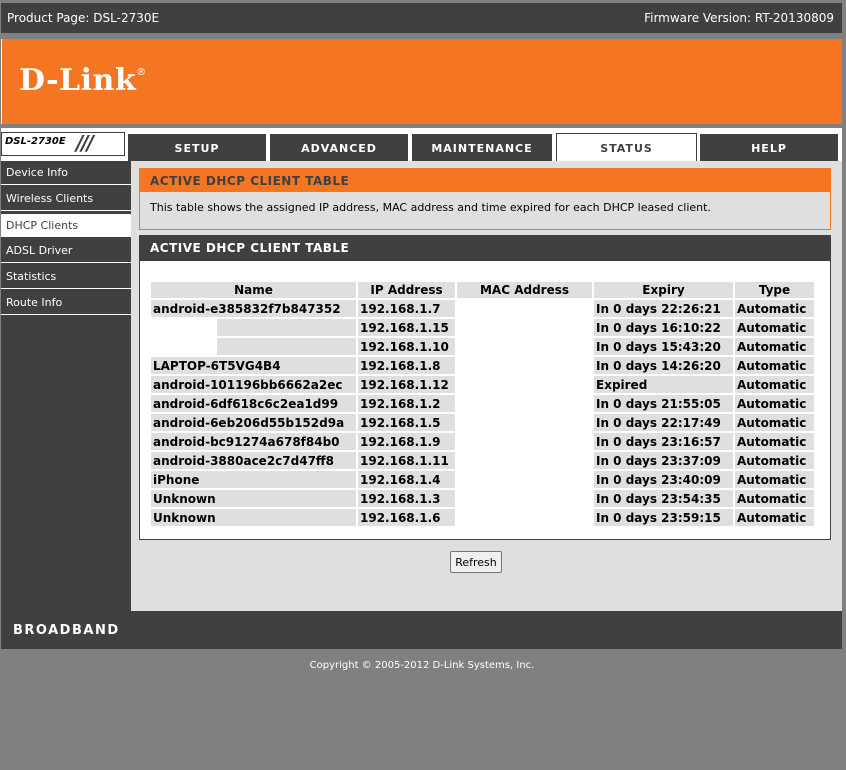  I want to click on cell-expiry: In 0 days 23:54:35, so click(663, 498).